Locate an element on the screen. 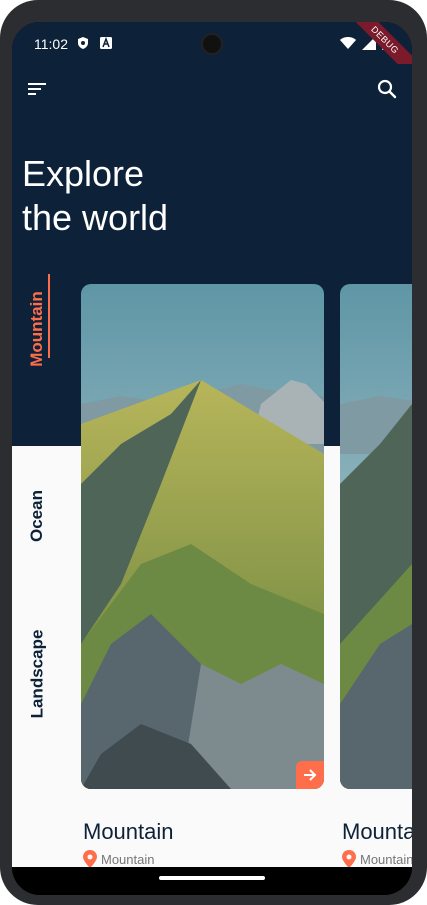 The height and width of the screenshot is (905, 427). home-indicator is located at coordinates (212, 878).